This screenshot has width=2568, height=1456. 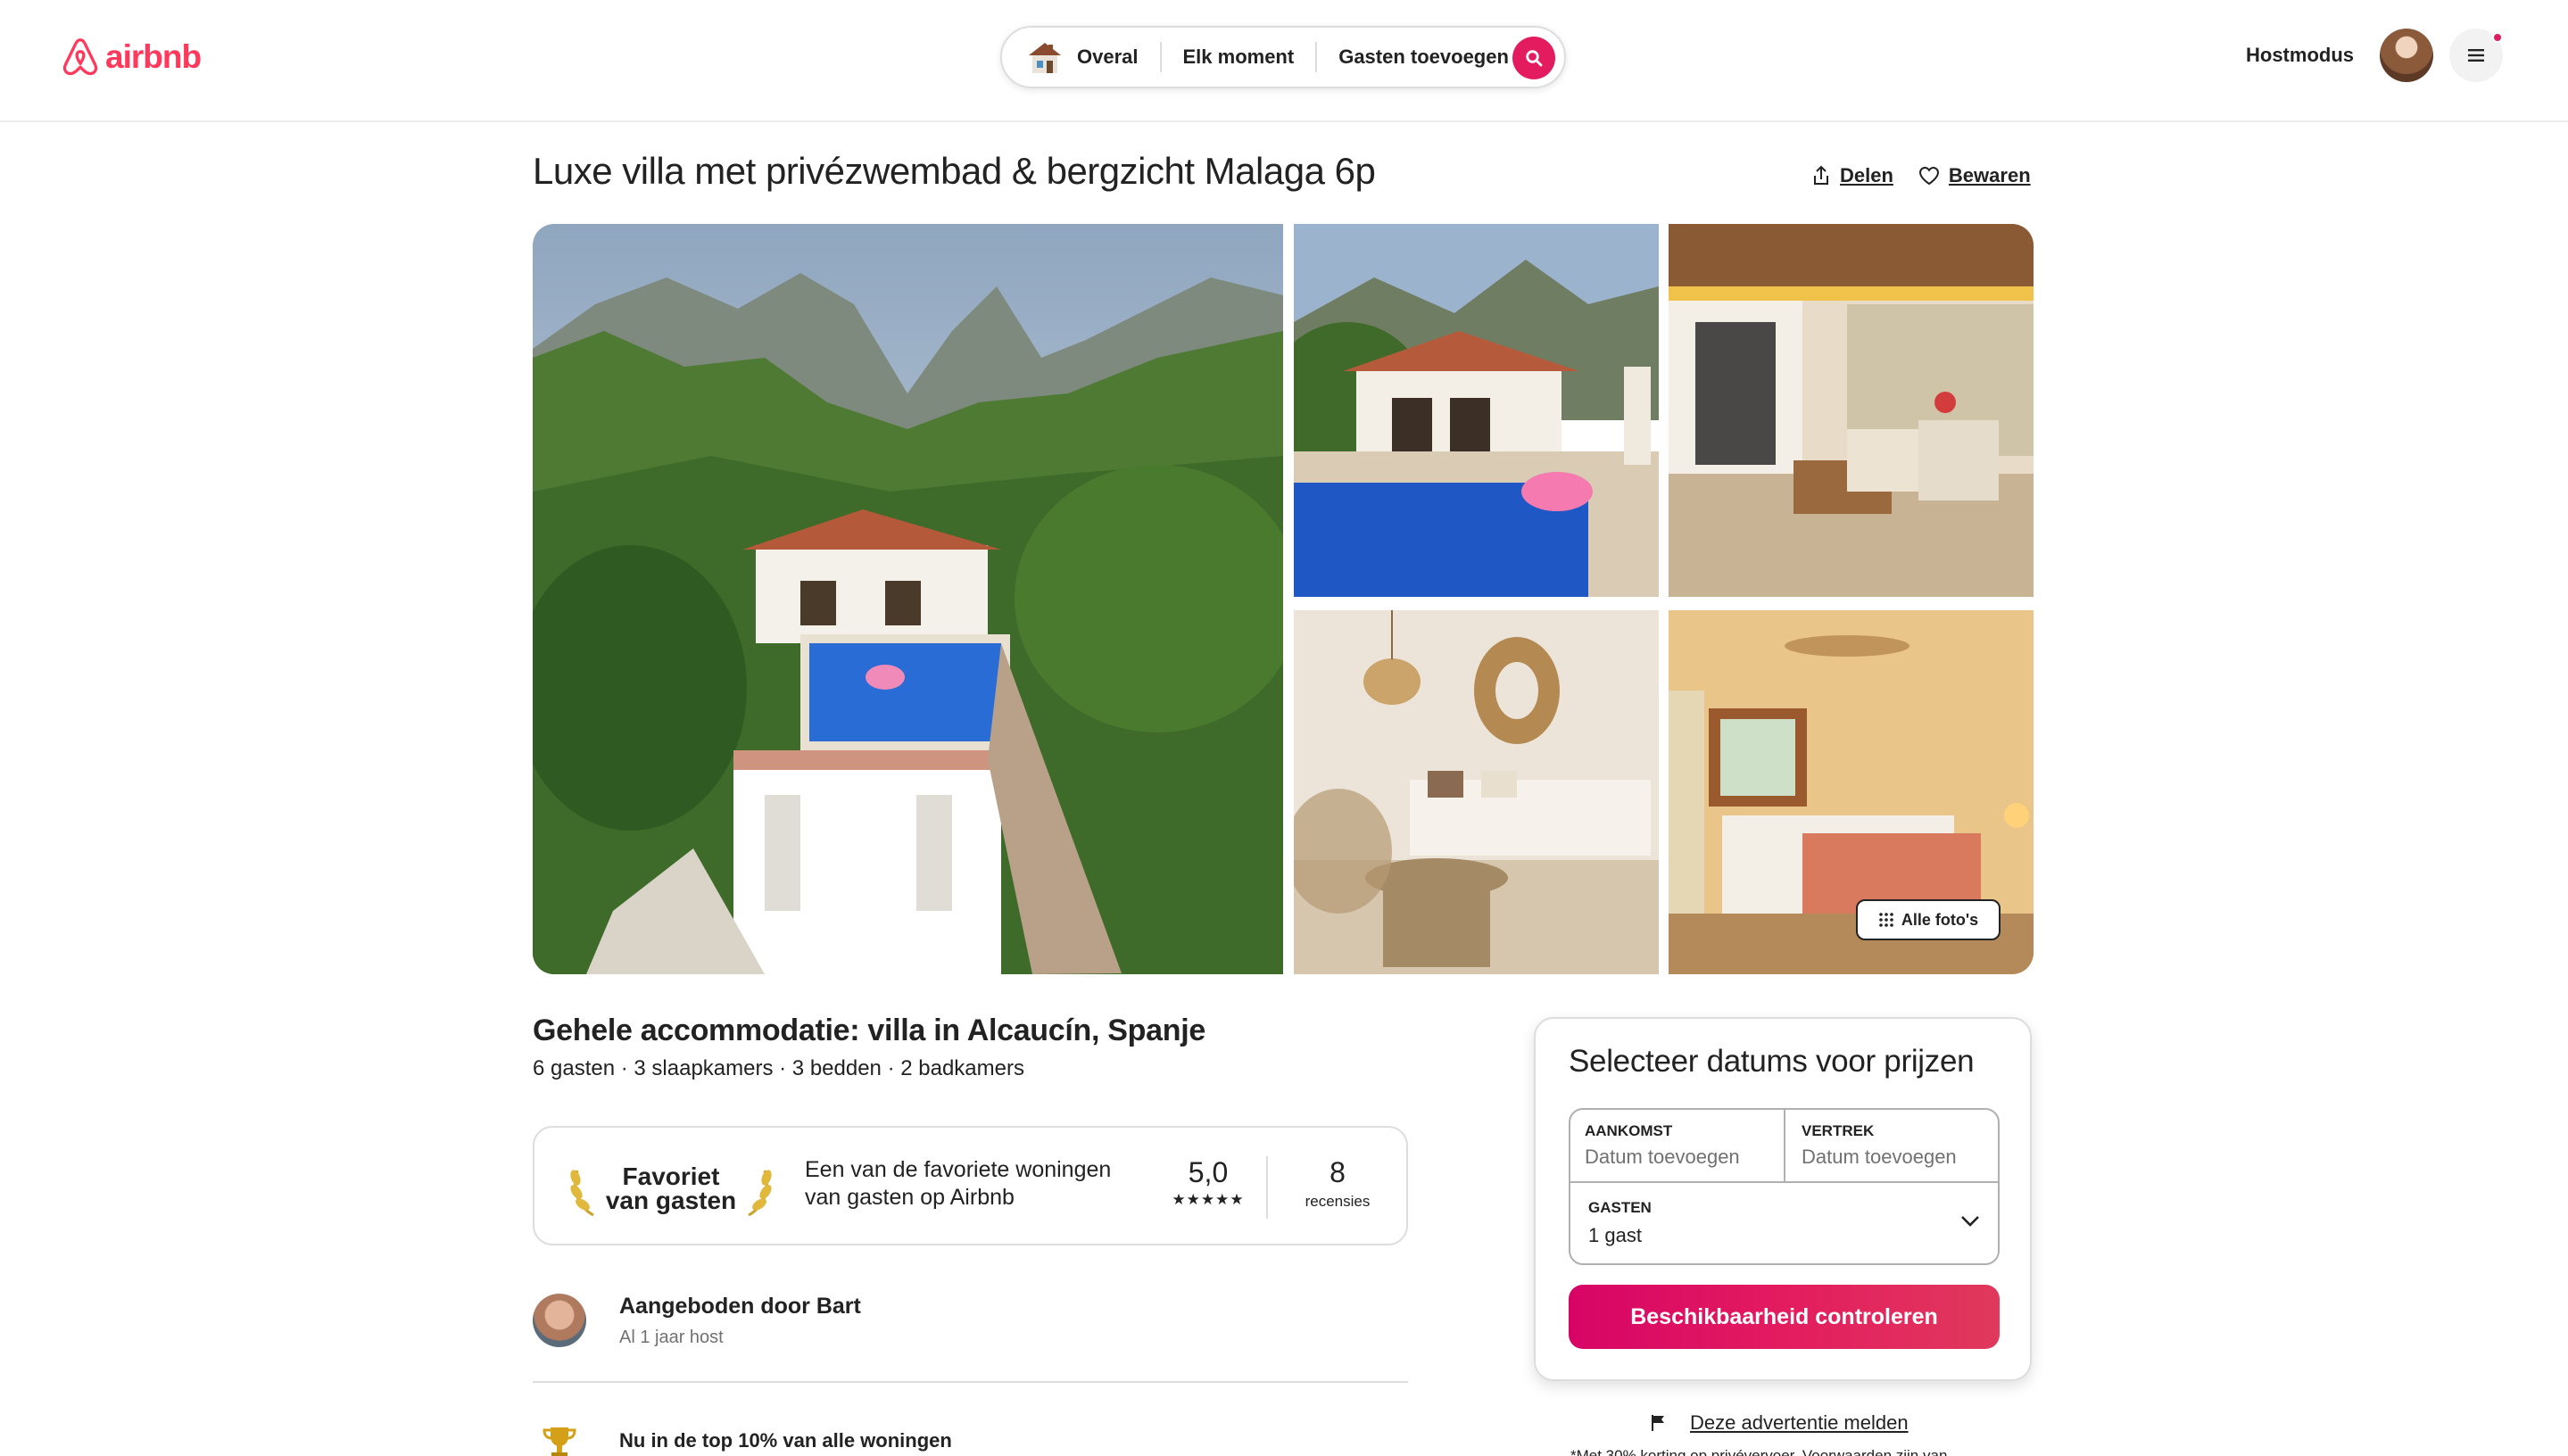 I want to click on share-button: Delen, so click(x=1852, y=176).